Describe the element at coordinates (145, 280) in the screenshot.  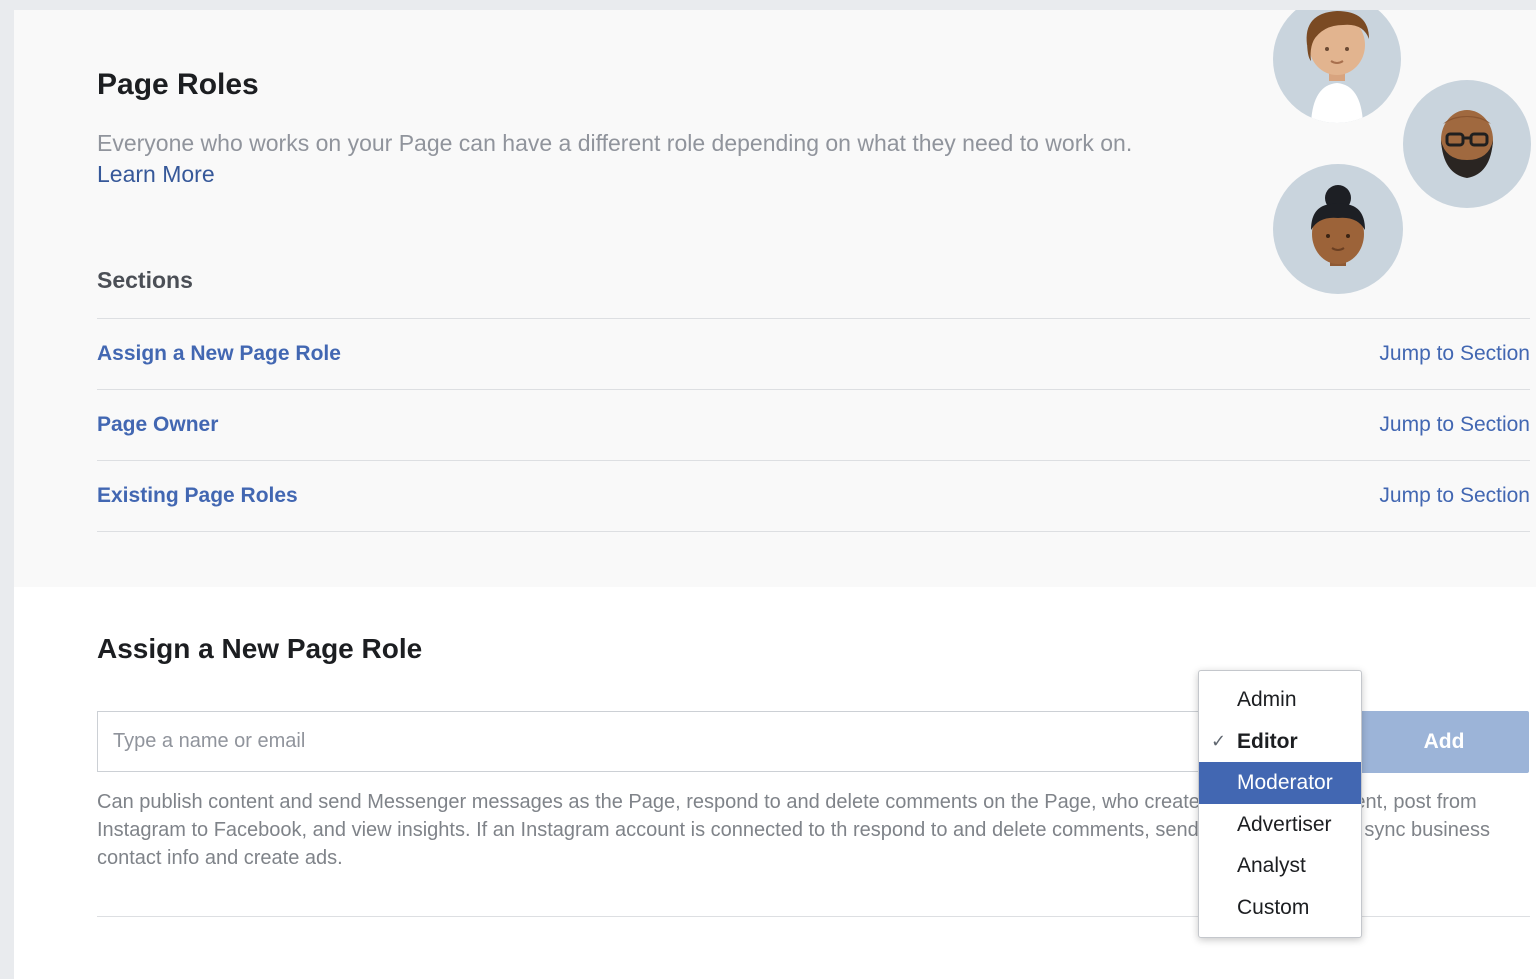
I see `sections-heading: Sections` at that location.